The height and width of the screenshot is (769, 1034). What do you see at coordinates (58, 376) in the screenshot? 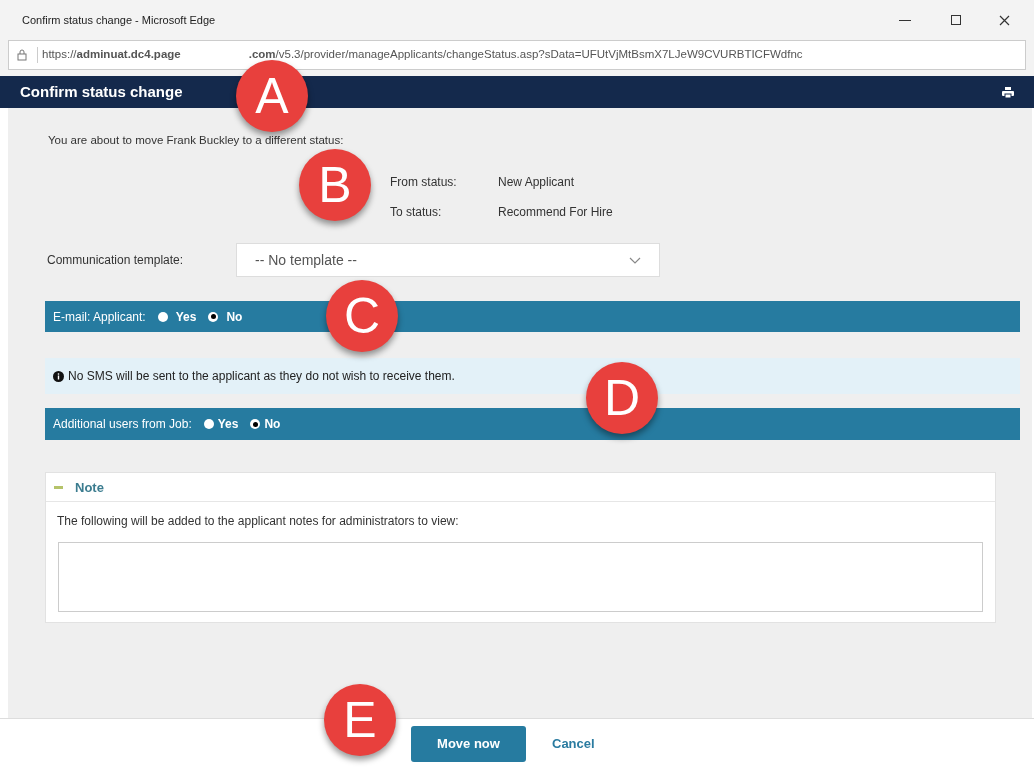
I see `info-icon` at bounding box center [58, 376].